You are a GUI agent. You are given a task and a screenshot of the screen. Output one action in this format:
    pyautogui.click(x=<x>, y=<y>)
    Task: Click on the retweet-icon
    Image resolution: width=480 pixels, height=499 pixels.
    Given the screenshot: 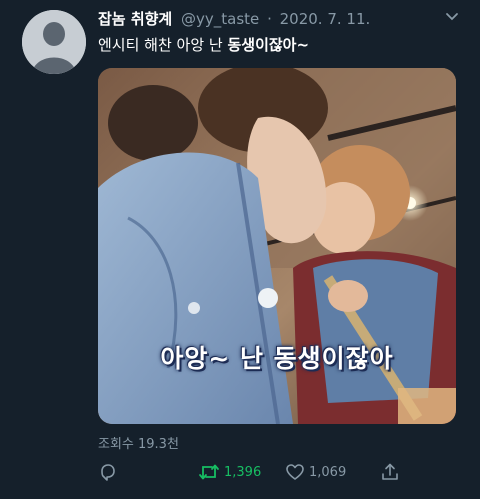 What is the action you would take?
    pyautogui.click(x=209, y=472)
    